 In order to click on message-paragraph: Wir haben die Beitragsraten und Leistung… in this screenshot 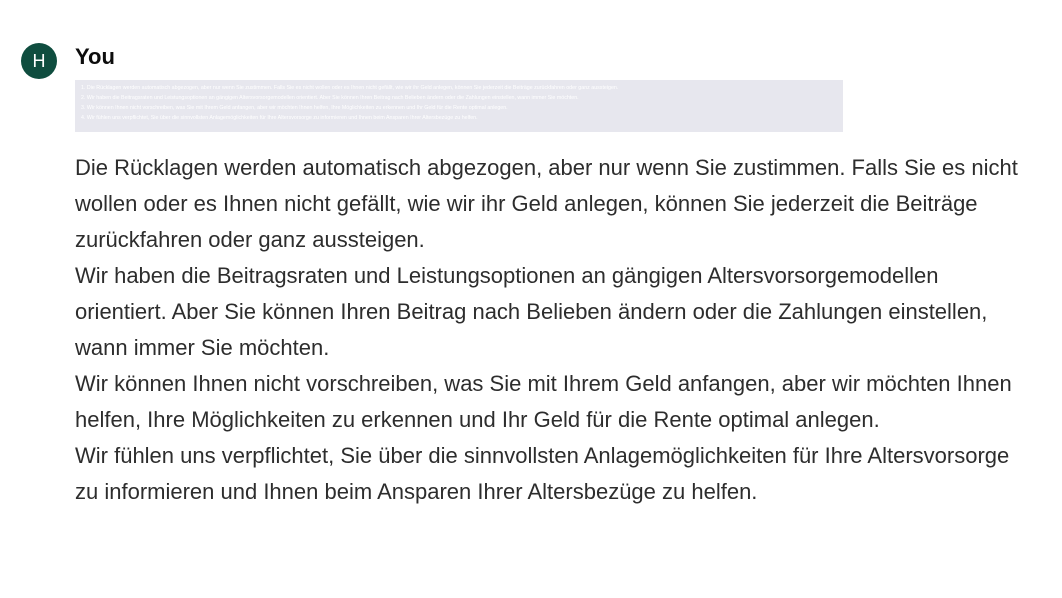, I will do `click(531, 311)`.